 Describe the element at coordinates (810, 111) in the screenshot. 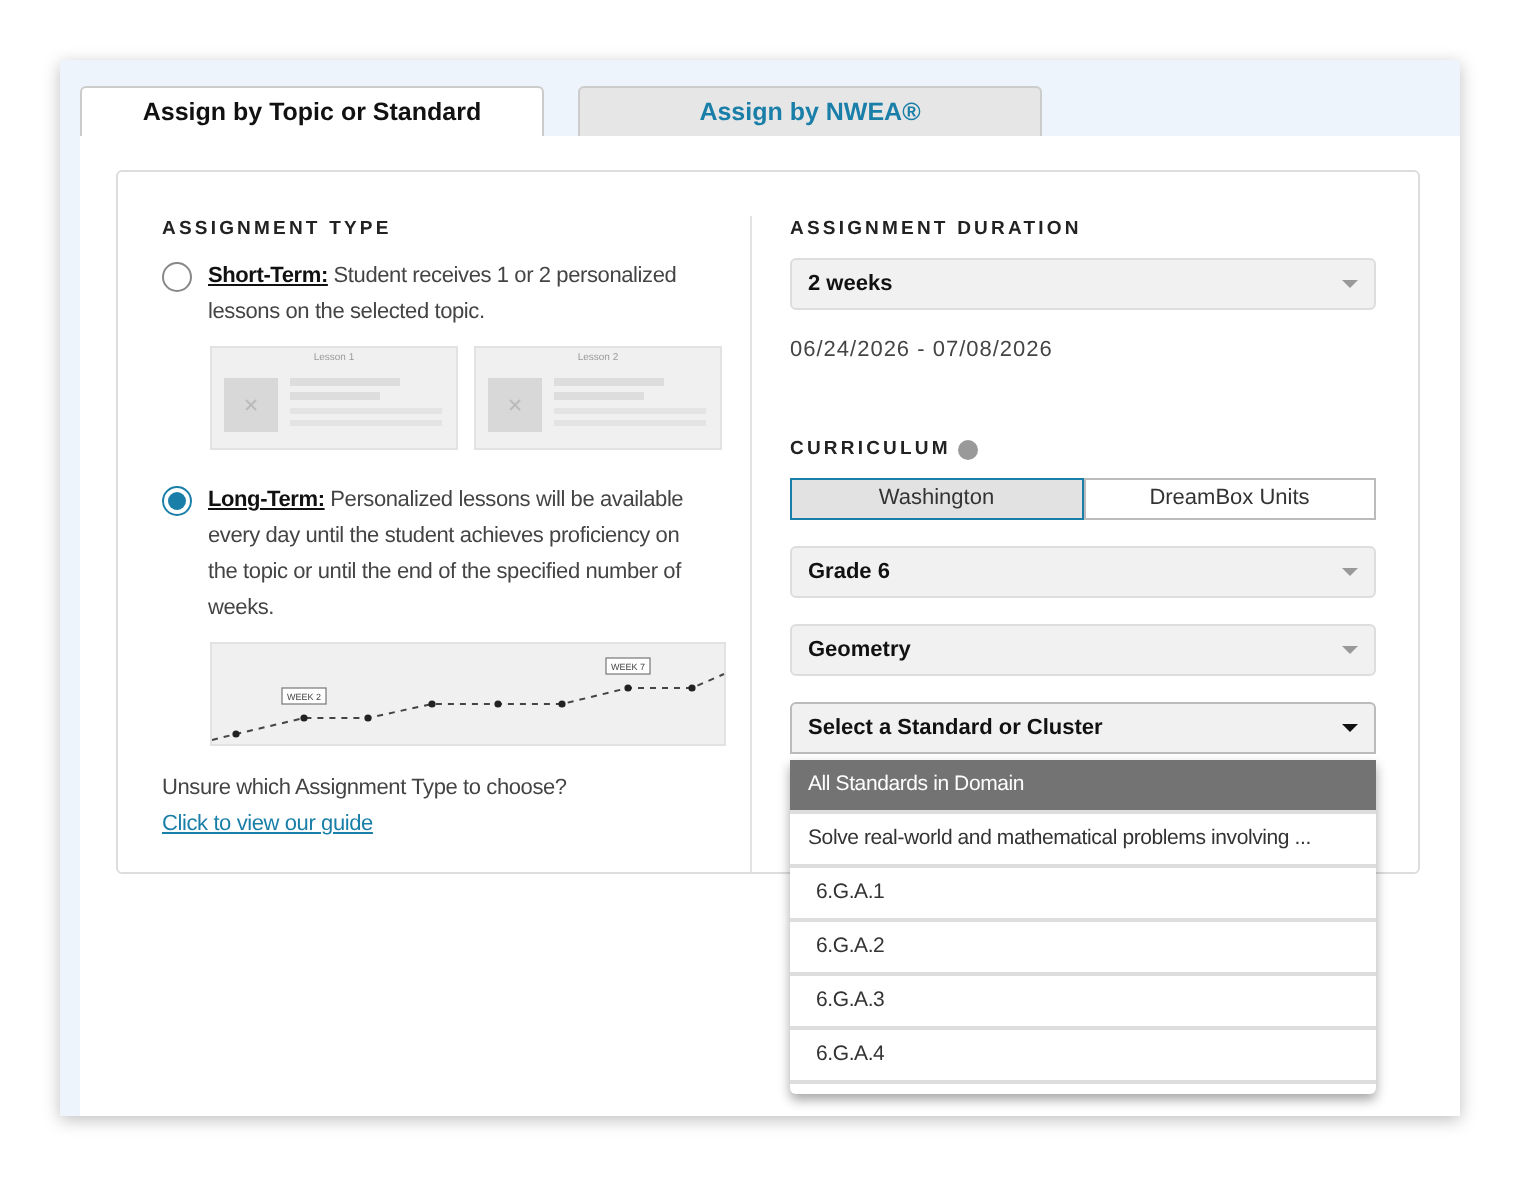

I see `tab: Assign by NWEA®` at that location.